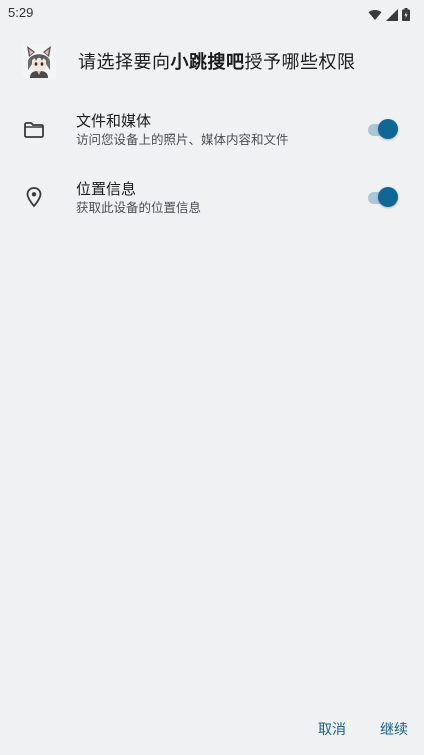 The width and height of the screenshot is (424, 755). What do you see at coordinates (406, 15) in the screenshot?
I see `battery-icon` at bounding box center [406, 15].